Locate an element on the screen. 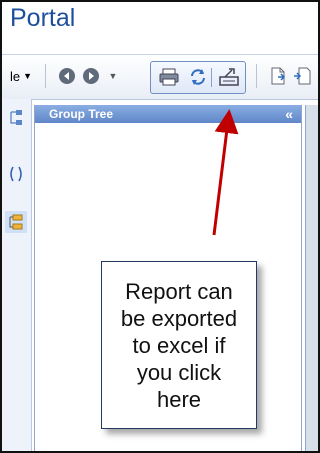 This screenshot has width=320, height=453. print-button is located at coordinates (169, 77).